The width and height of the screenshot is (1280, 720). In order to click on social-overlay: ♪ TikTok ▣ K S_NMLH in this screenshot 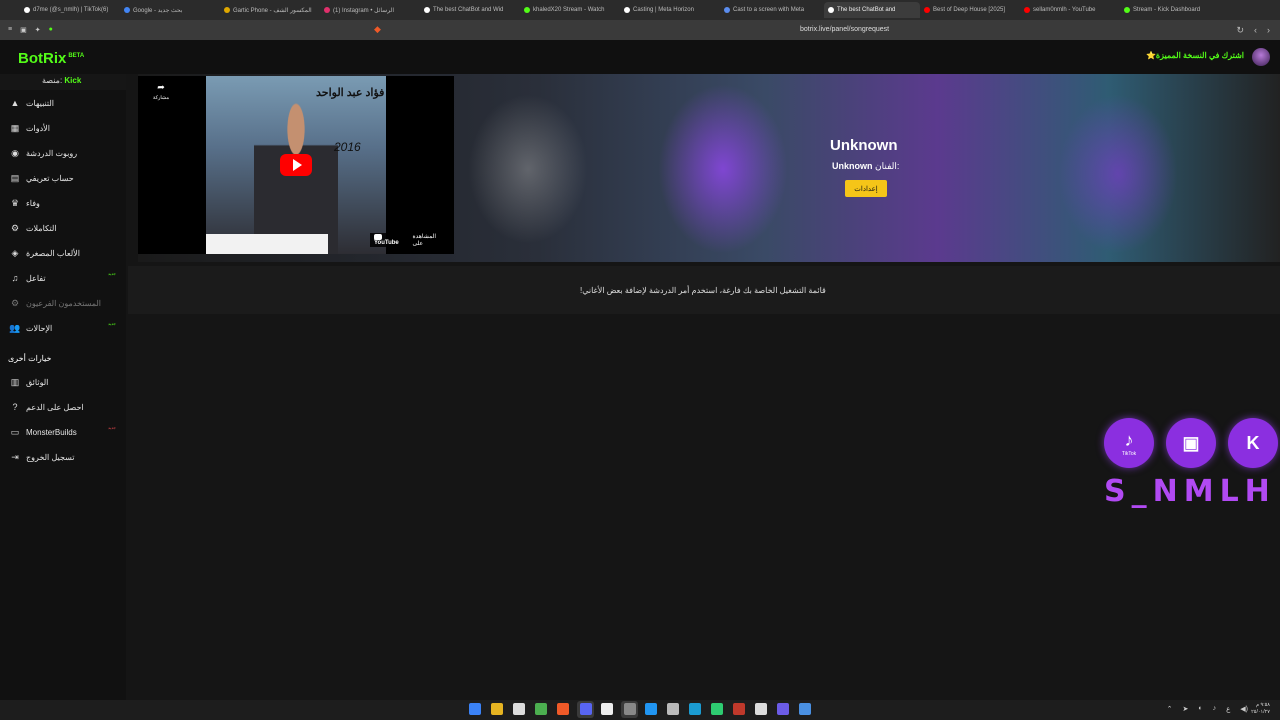, I will do `click(1192, 468)`.